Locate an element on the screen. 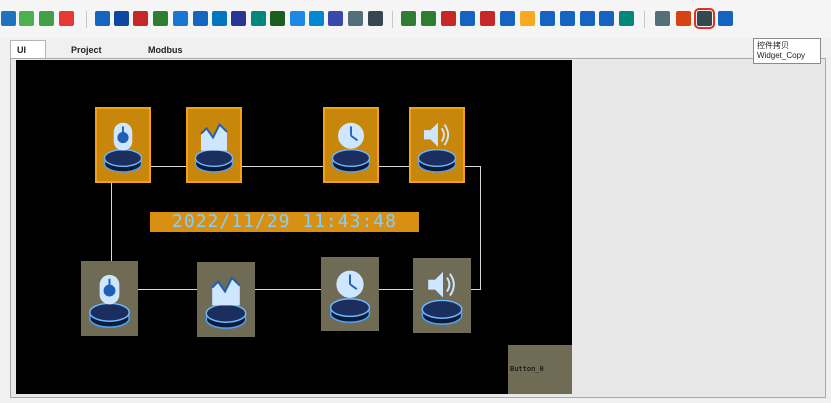  number-icon is located at coordinates (140, 18).